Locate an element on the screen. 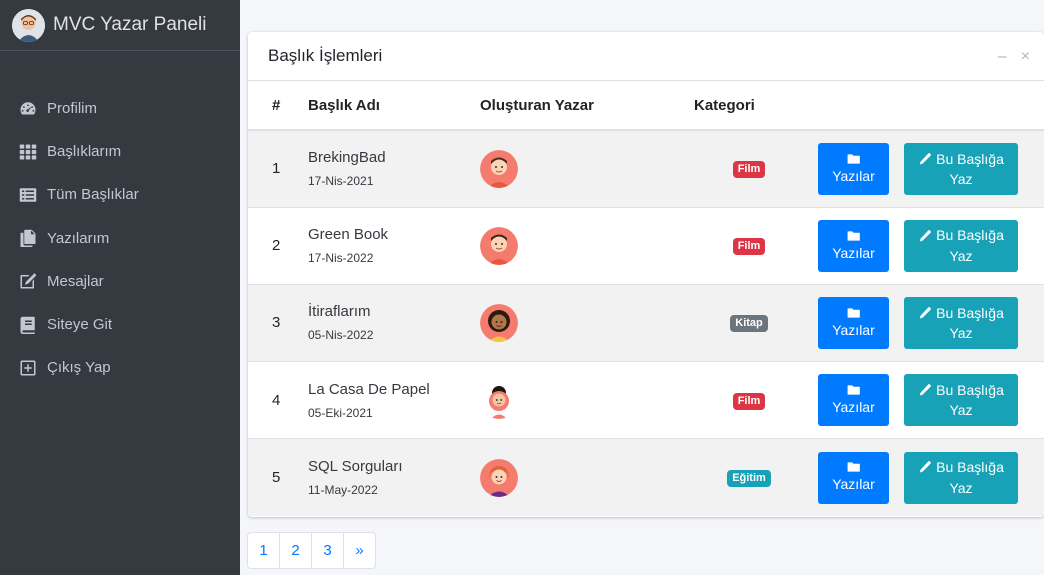 This screenshot has height=575, width=1044. title-date: 17-Nis-2021 is located at coordinates (341, 181).